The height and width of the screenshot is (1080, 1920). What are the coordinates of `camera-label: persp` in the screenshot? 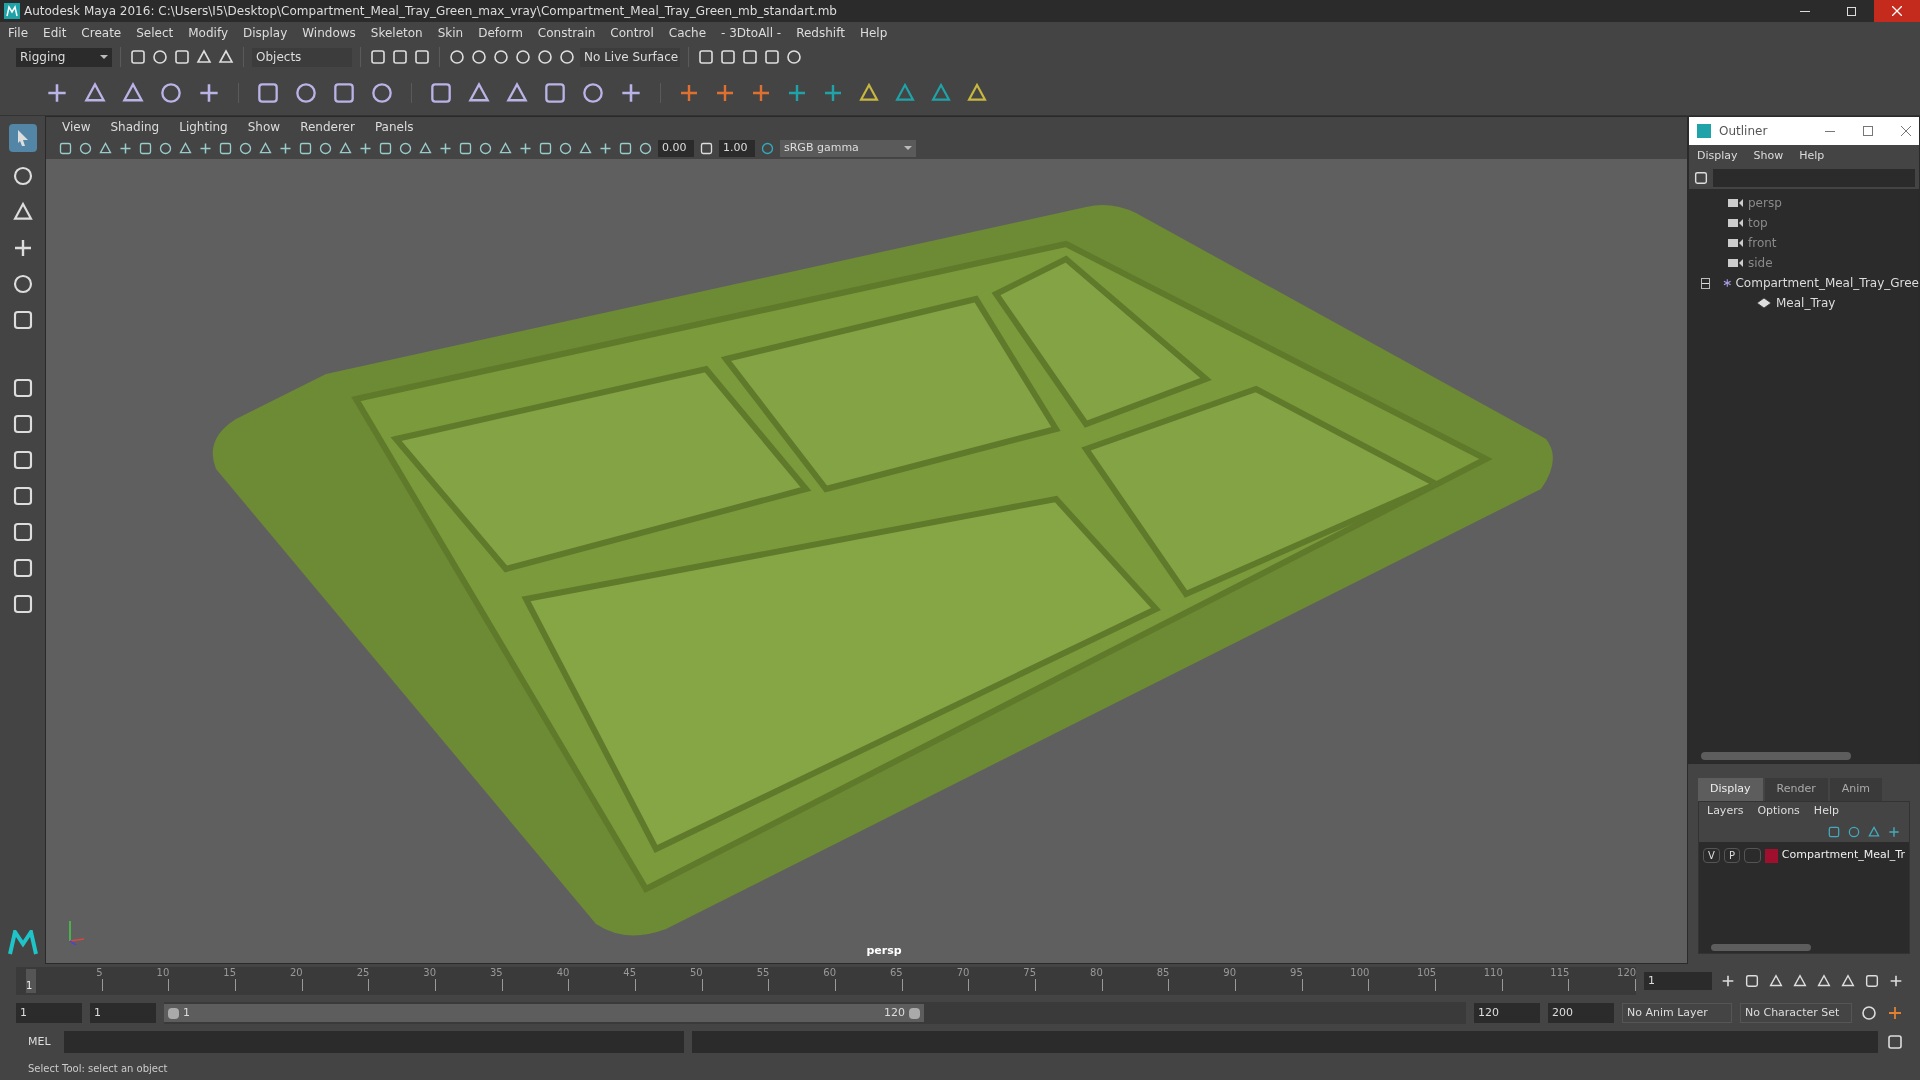 It's located at (884, 950).